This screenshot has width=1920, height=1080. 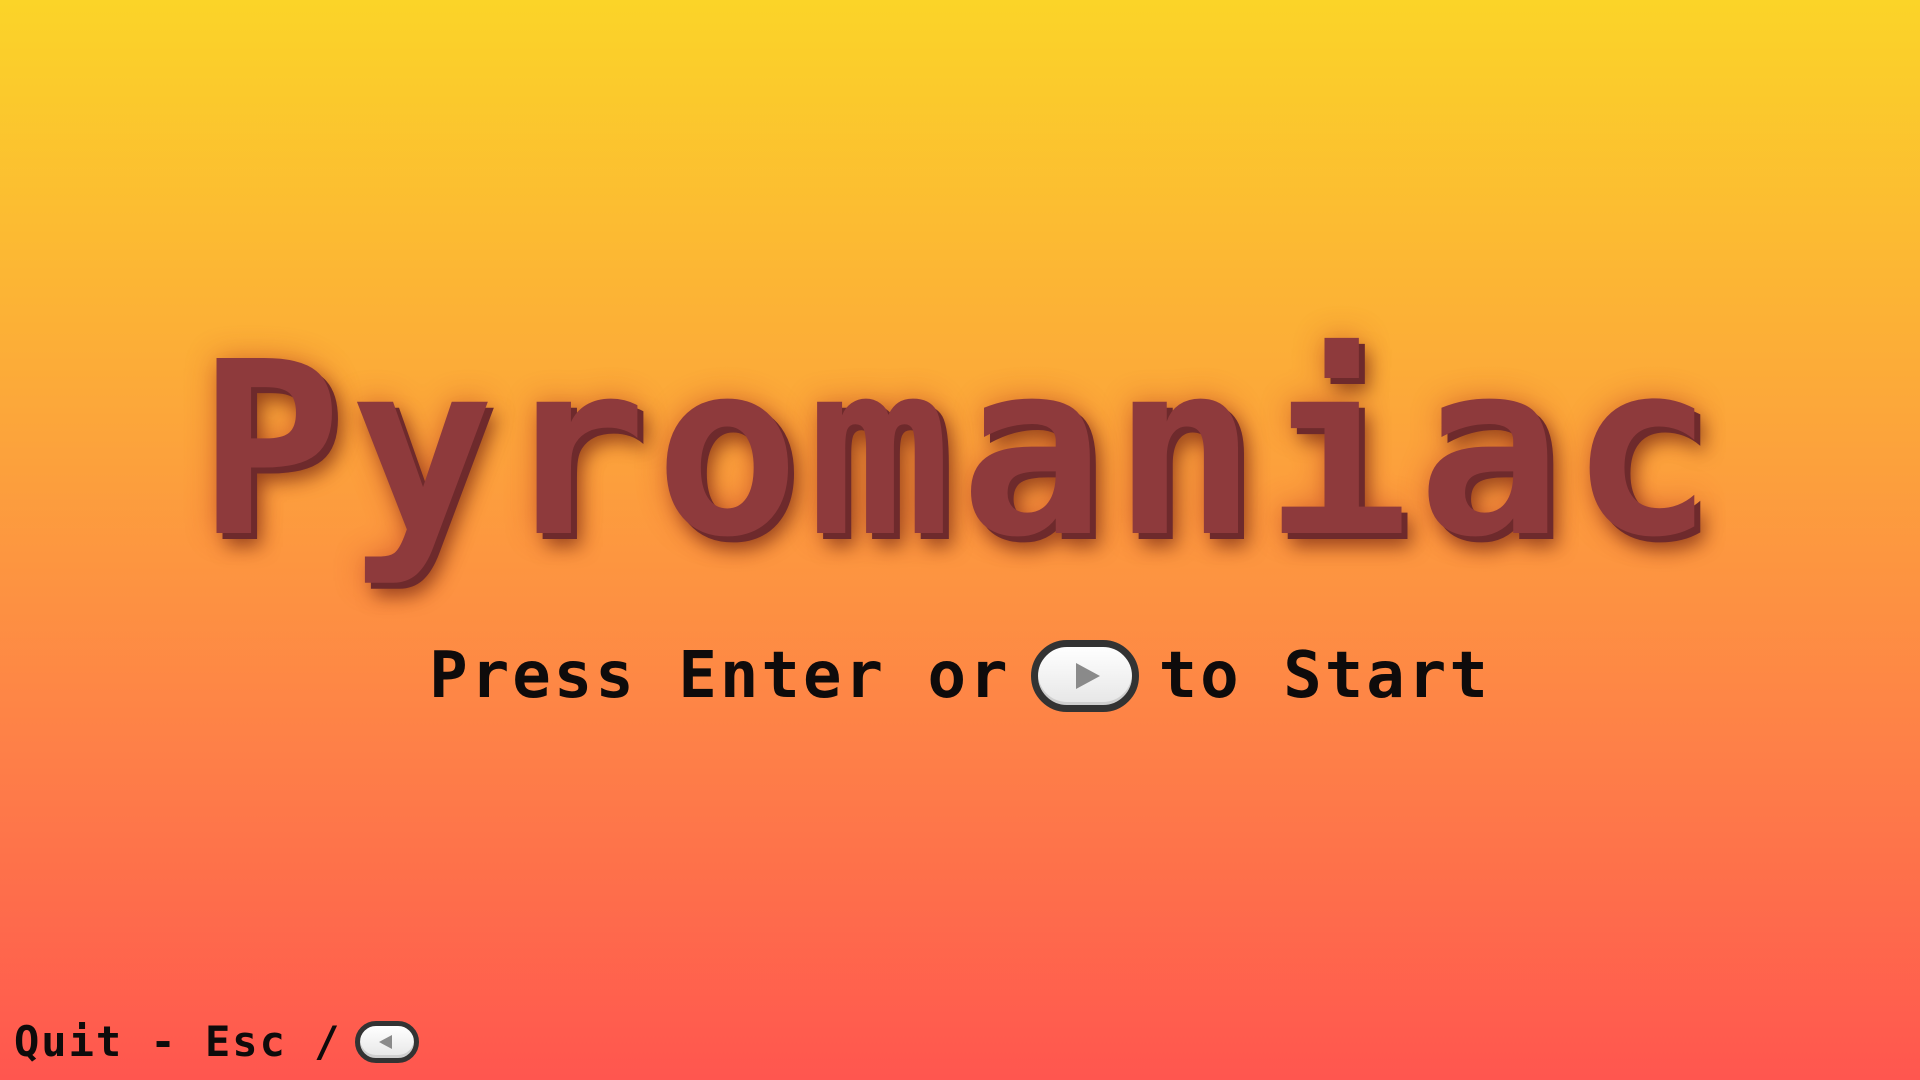 I want to click on start-prompt-before: Press Enter or, so click(x=720, y=676).